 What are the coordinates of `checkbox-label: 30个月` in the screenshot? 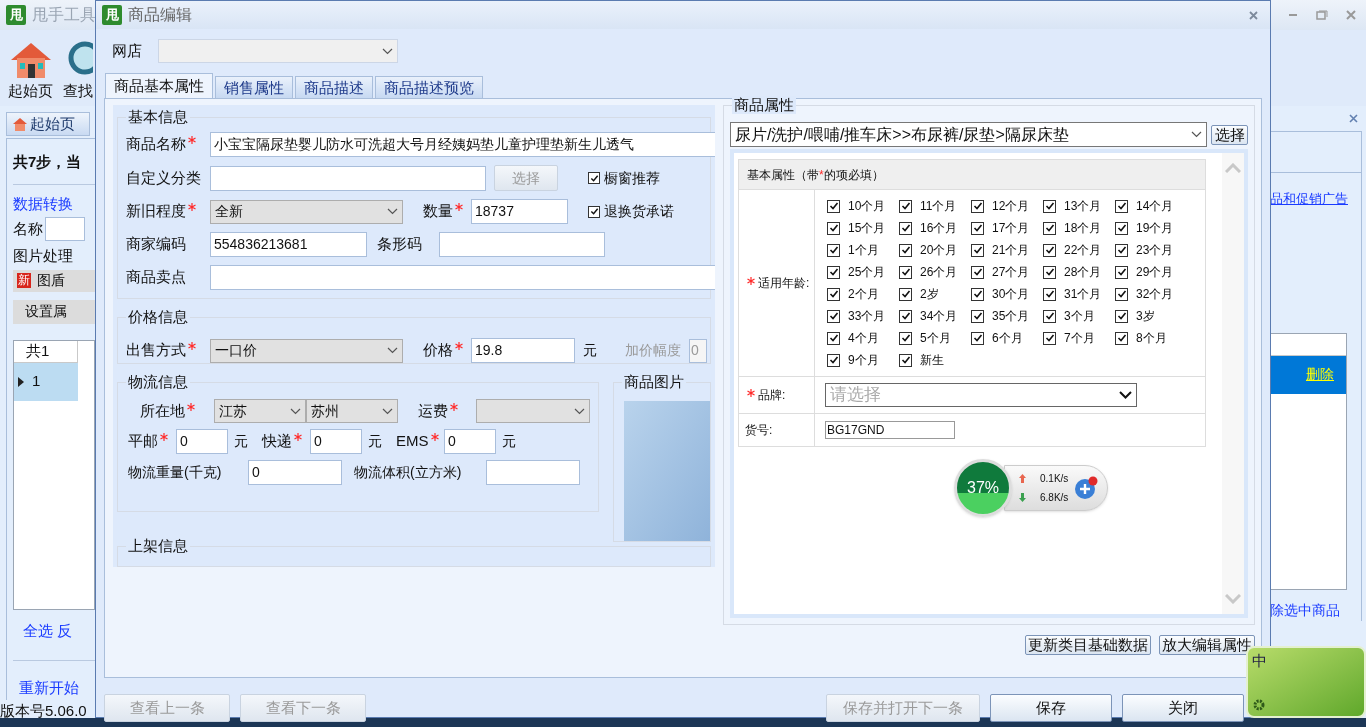 It's located at (1011, 294).